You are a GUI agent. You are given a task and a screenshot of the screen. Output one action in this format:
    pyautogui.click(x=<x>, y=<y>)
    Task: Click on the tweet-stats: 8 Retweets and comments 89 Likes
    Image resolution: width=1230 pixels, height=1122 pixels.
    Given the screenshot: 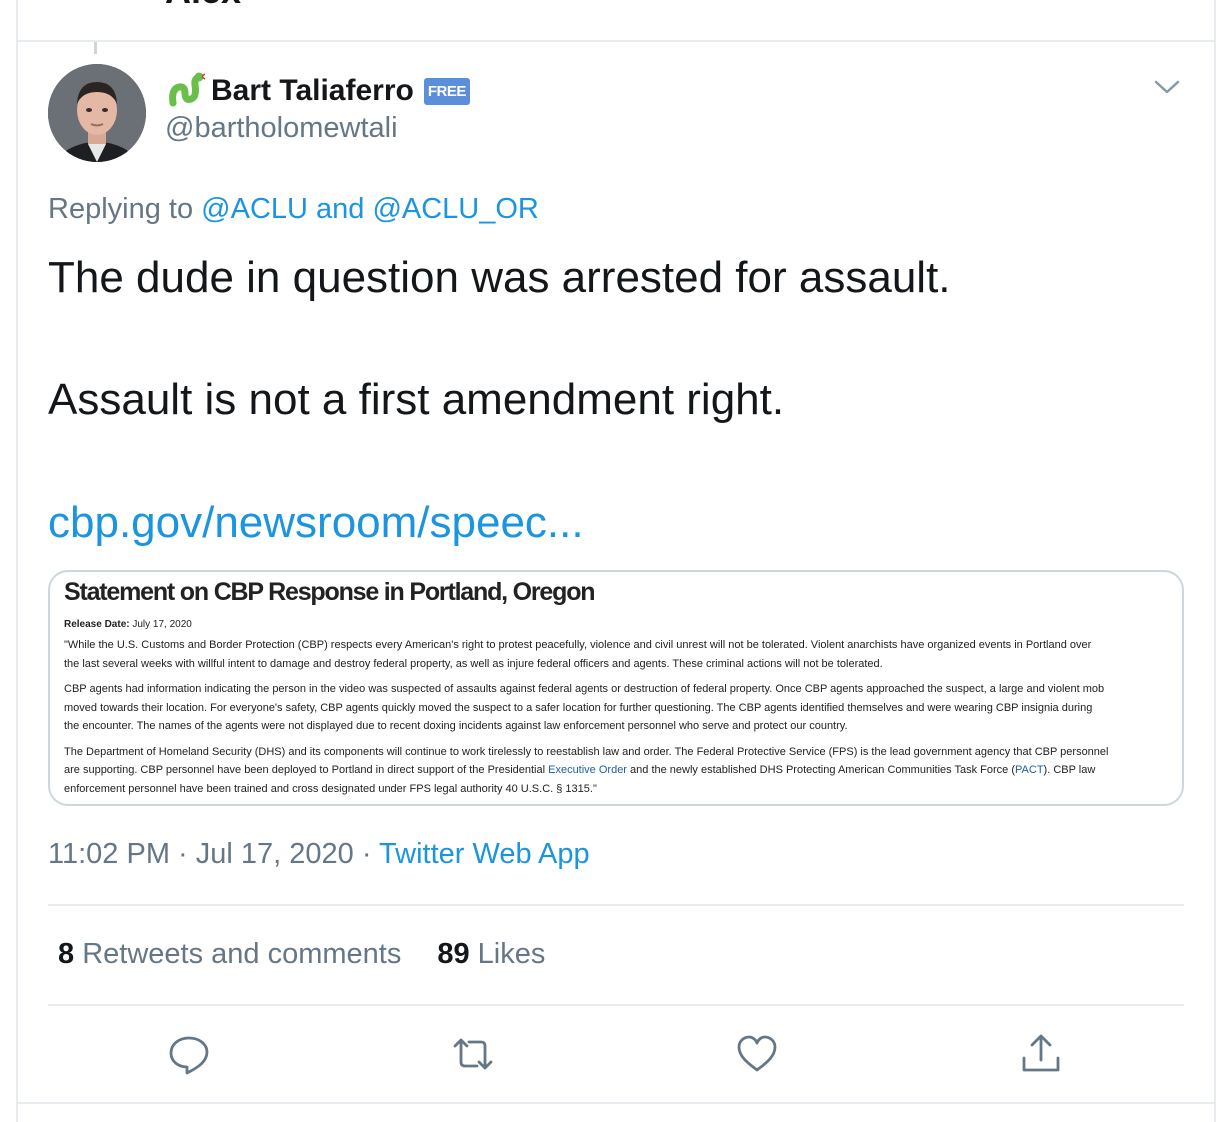 What is the action you would take?
    pyautogui.click(x=301, y=954)
    